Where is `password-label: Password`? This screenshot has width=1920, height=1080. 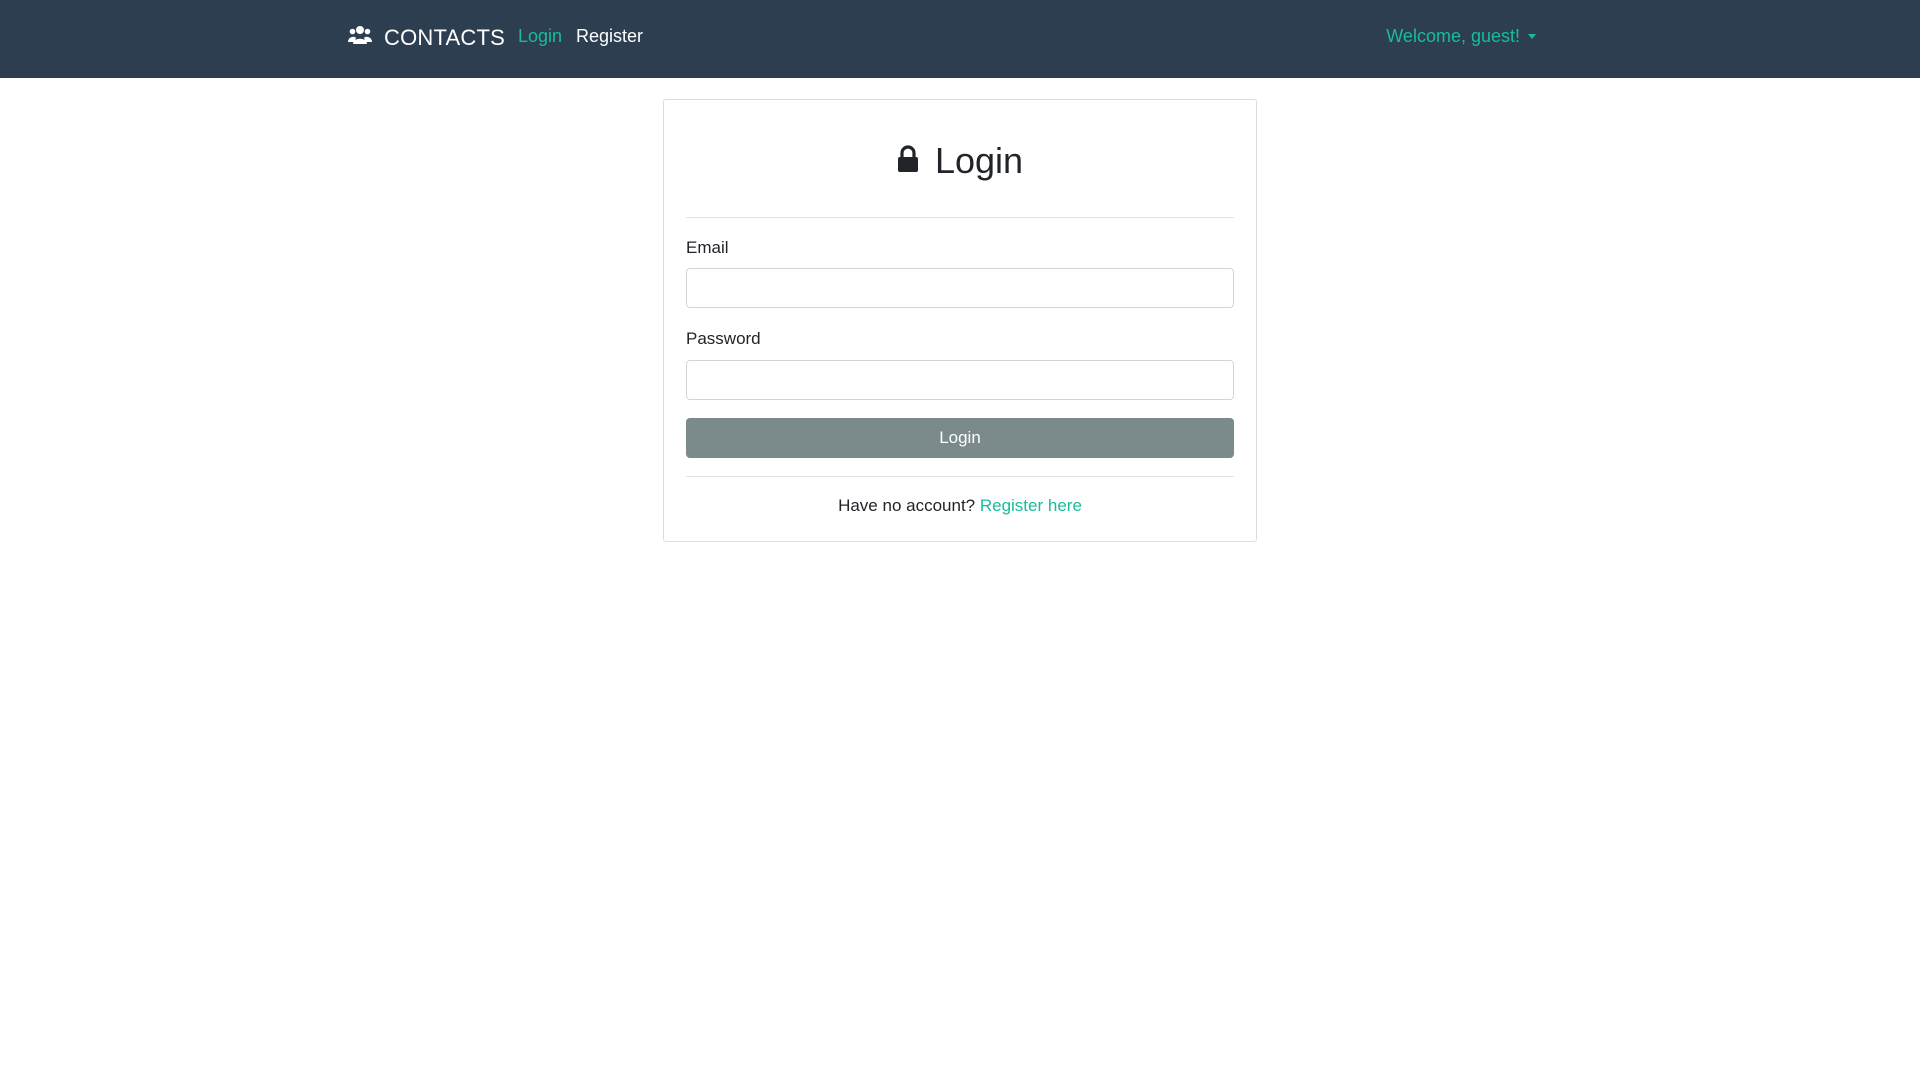
password-label: Password is located at coordinates (723, 338).